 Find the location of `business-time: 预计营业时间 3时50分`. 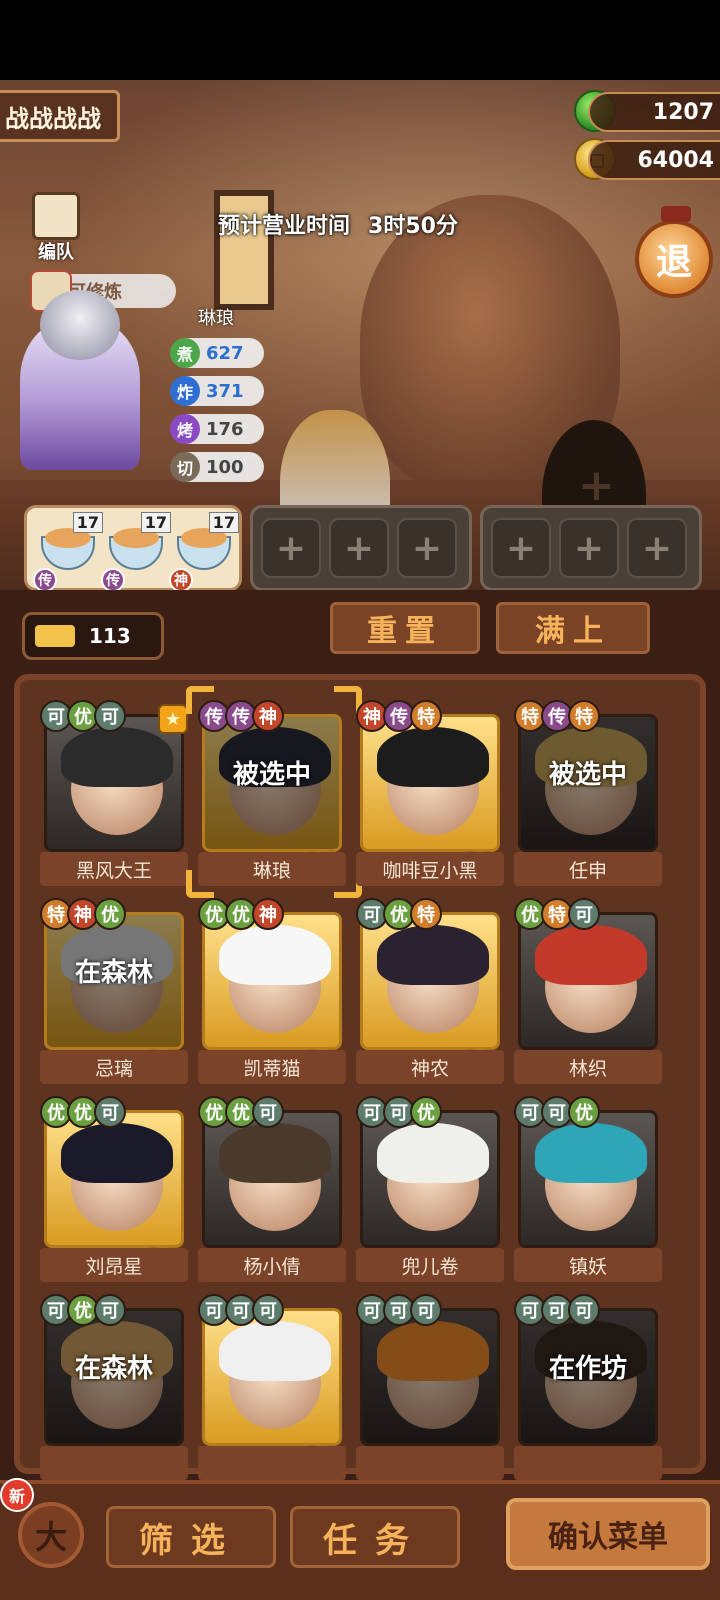

business-time: 预计营业时间 3时50分 is located at coordinates (347, 224).